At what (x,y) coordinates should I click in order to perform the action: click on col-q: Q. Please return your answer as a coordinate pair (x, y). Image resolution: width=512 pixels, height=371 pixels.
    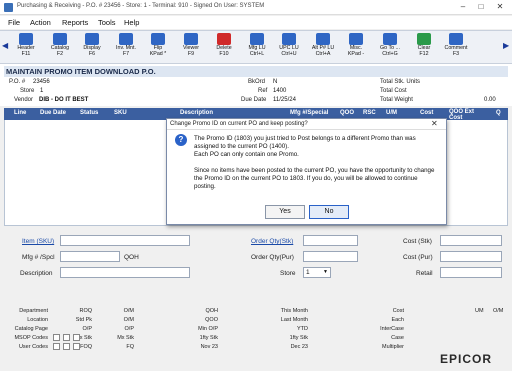
    Looking at the image, I should click on (498, 113).